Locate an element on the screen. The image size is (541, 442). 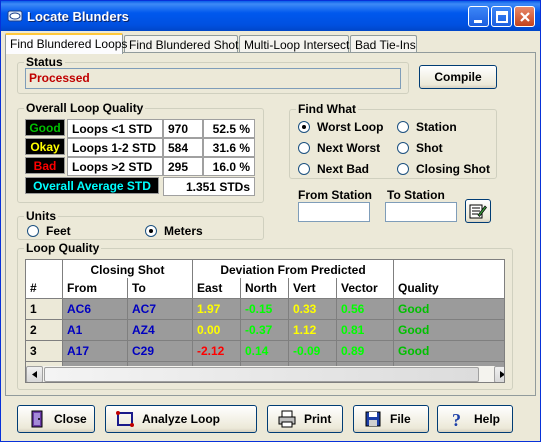
tab-find-blundered-loops: Find Blundered Loops is located at coordinates (66, 43).